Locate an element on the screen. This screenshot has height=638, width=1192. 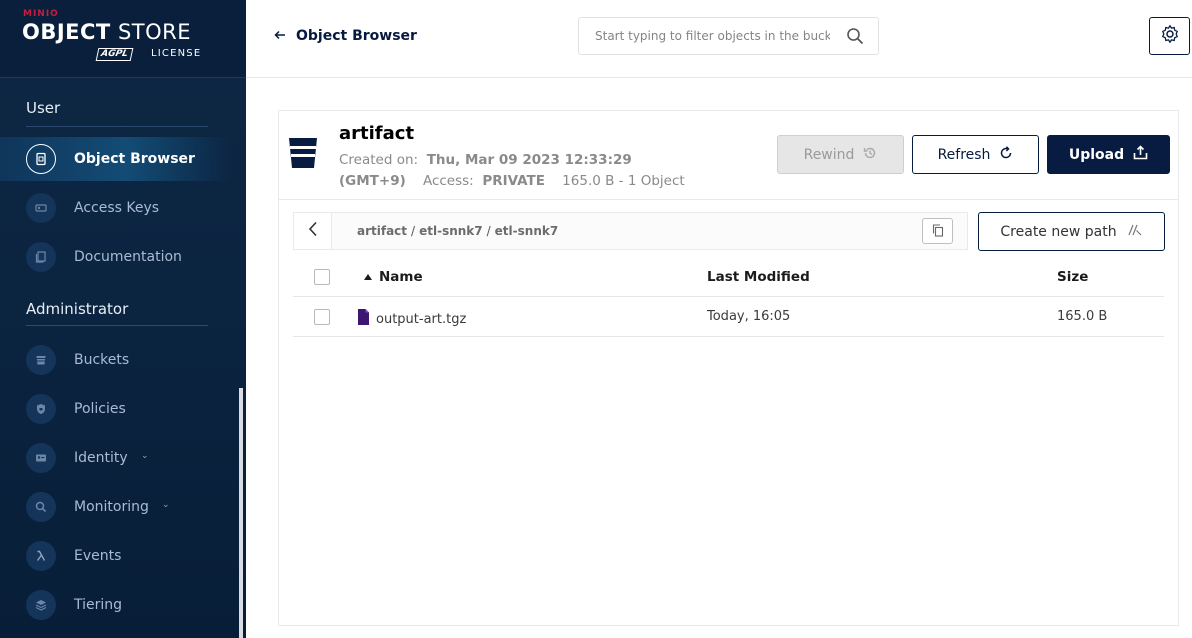
settings-button is located at coordinates (1169, 36).